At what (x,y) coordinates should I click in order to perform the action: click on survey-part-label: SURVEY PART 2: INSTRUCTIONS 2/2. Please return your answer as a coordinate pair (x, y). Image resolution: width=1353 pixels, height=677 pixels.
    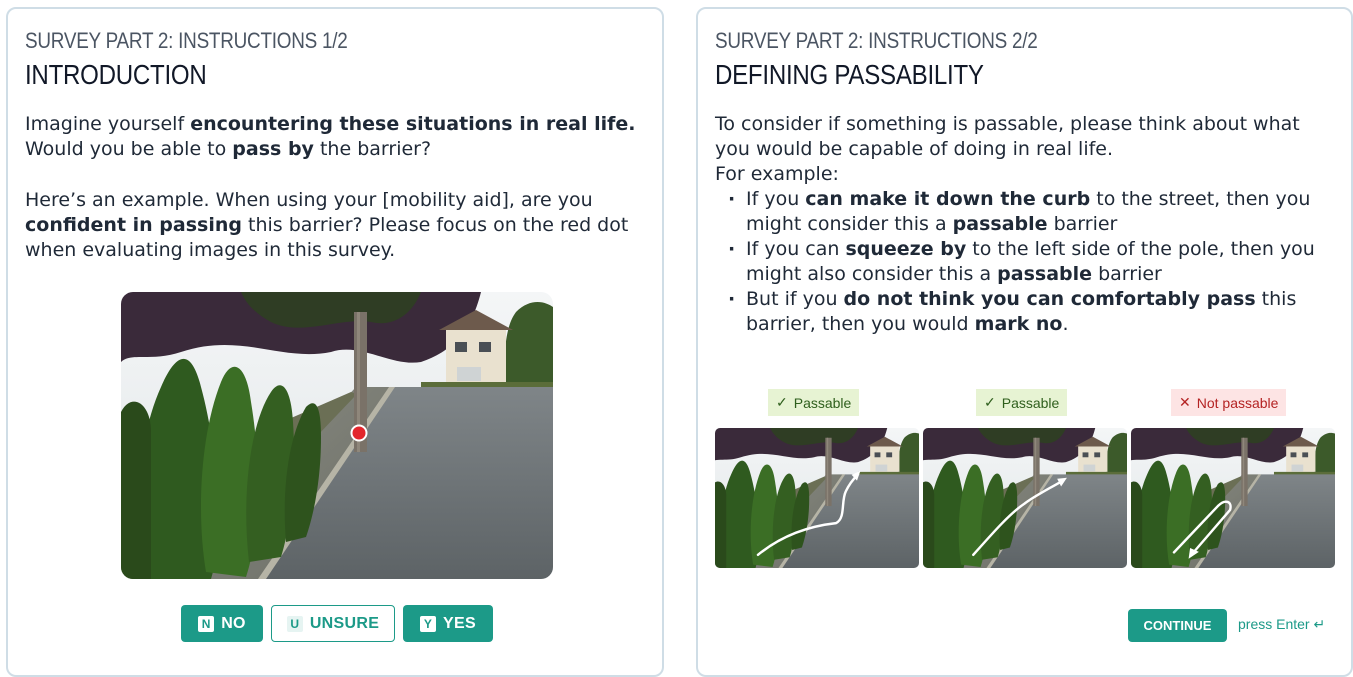
    Looking at the image, I should click on (876, 40).